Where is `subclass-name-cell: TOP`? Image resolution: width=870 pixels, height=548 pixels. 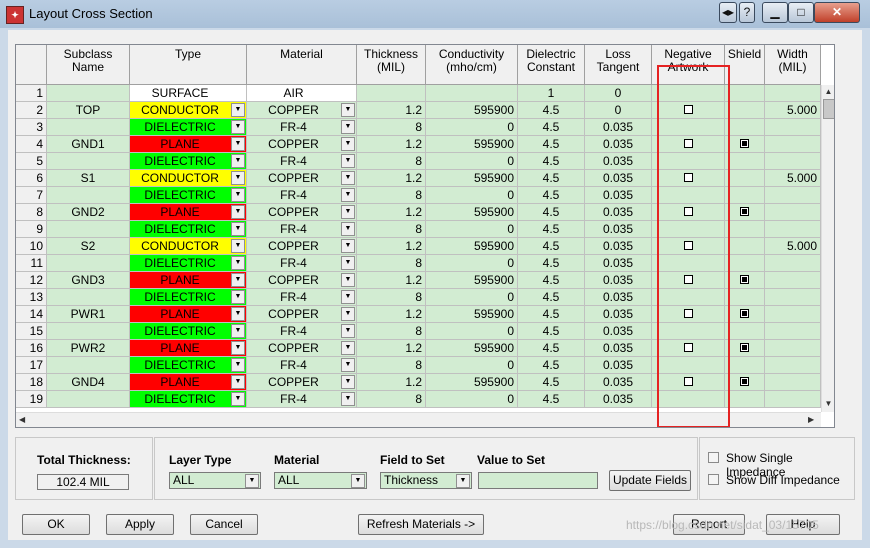 subclass-name-cell: TOP is located at coordinates (88, 110).